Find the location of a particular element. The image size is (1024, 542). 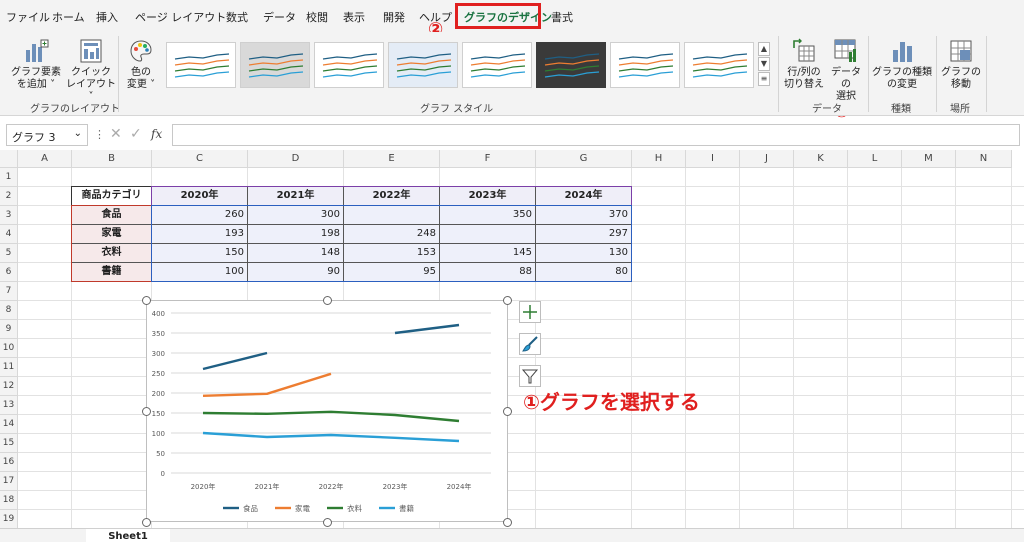

gallery-down-button: ▼ is located at coordinates (764, 64).